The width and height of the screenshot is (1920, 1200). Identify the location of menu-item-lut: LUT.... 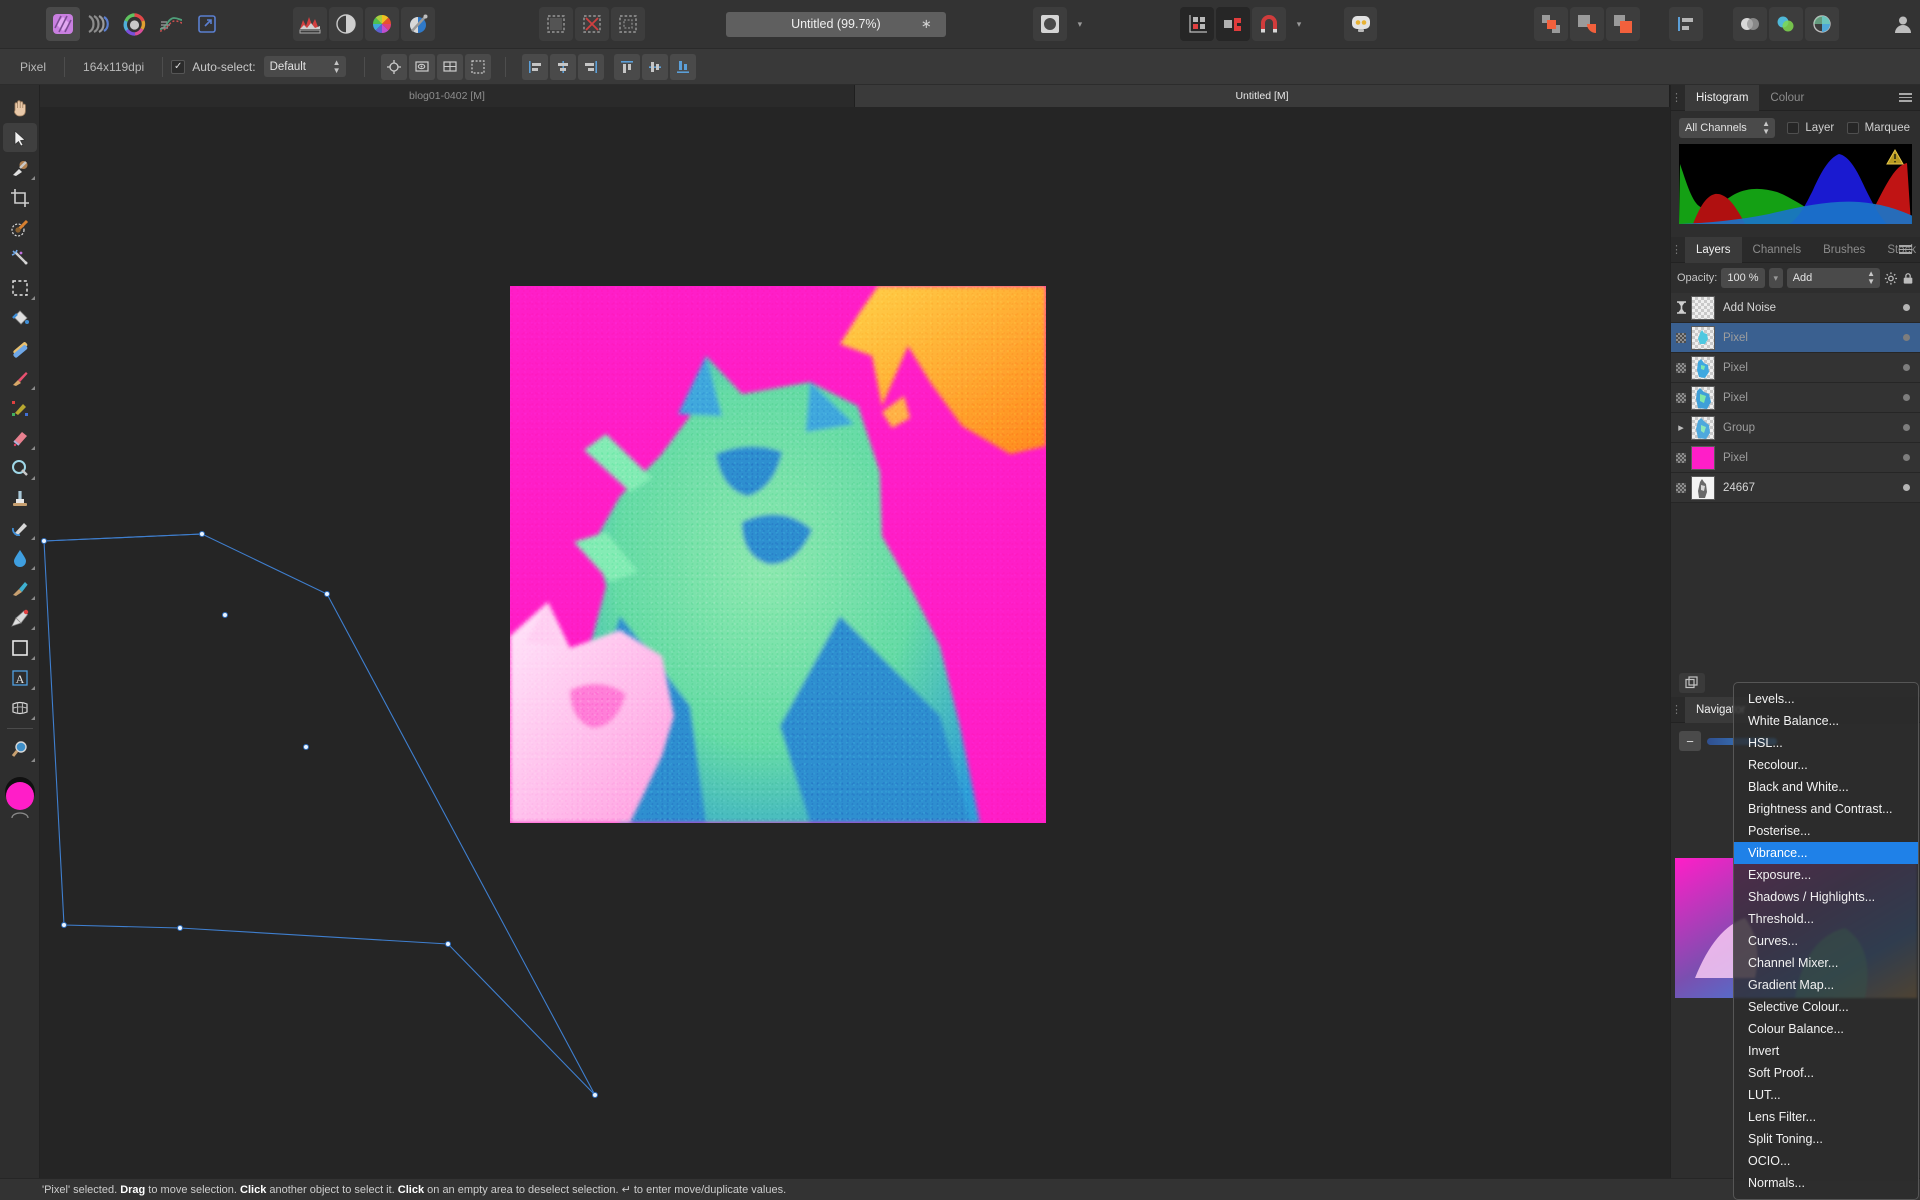
(1826, 1095).